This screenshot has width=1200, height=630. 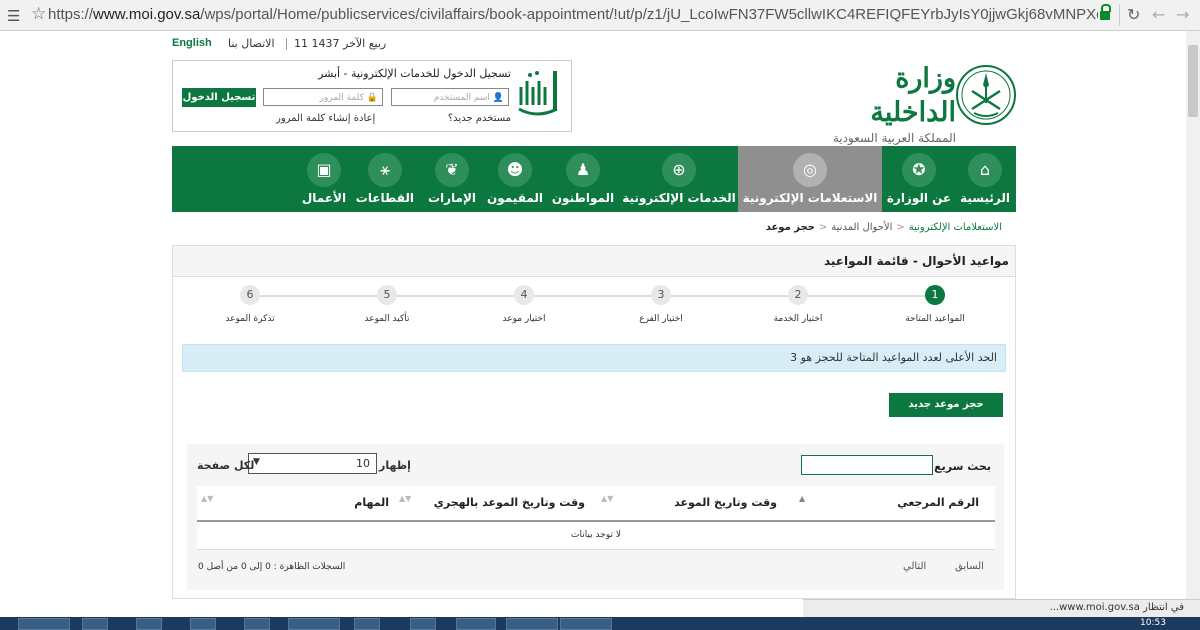 What do you see at coordinates (810, 198) in the screenshot?
I see `nav-label: الاستعلامات الإلكترونية` at bounding box center [810, 198].